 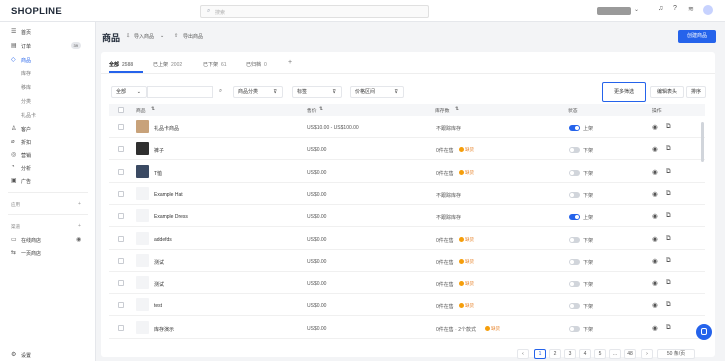 I want to click on sidebar-item-settings: ⚙ 设置, so click(x=48, y=354).